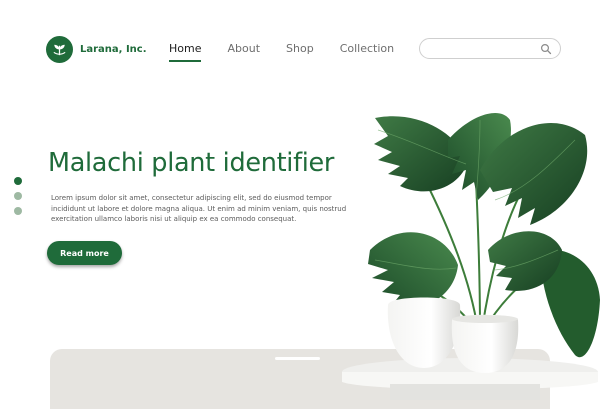 The height and width of the screenshot is (409, 600). I want to click on nav-about: About, so click(243, 51).